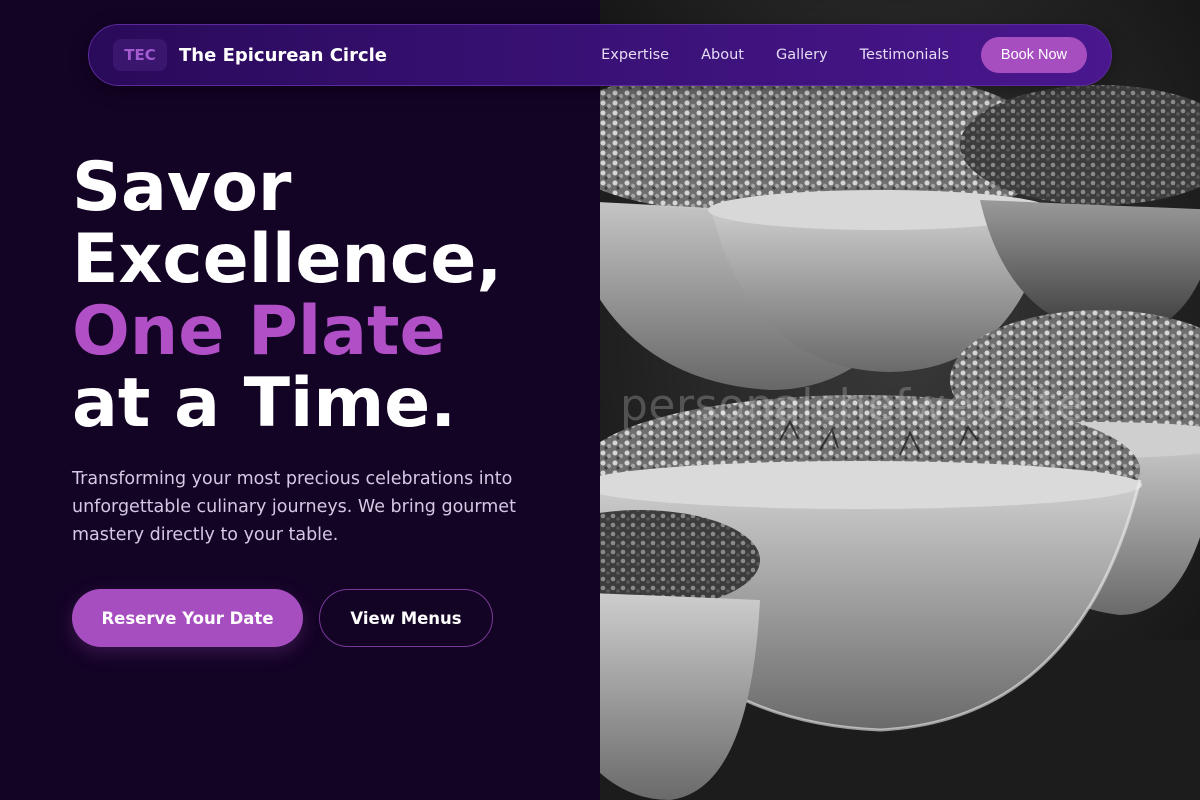  Describe the element at coordinates (182, 187) in the screenshot. I see `hero-title-line1: Savor` at that location.